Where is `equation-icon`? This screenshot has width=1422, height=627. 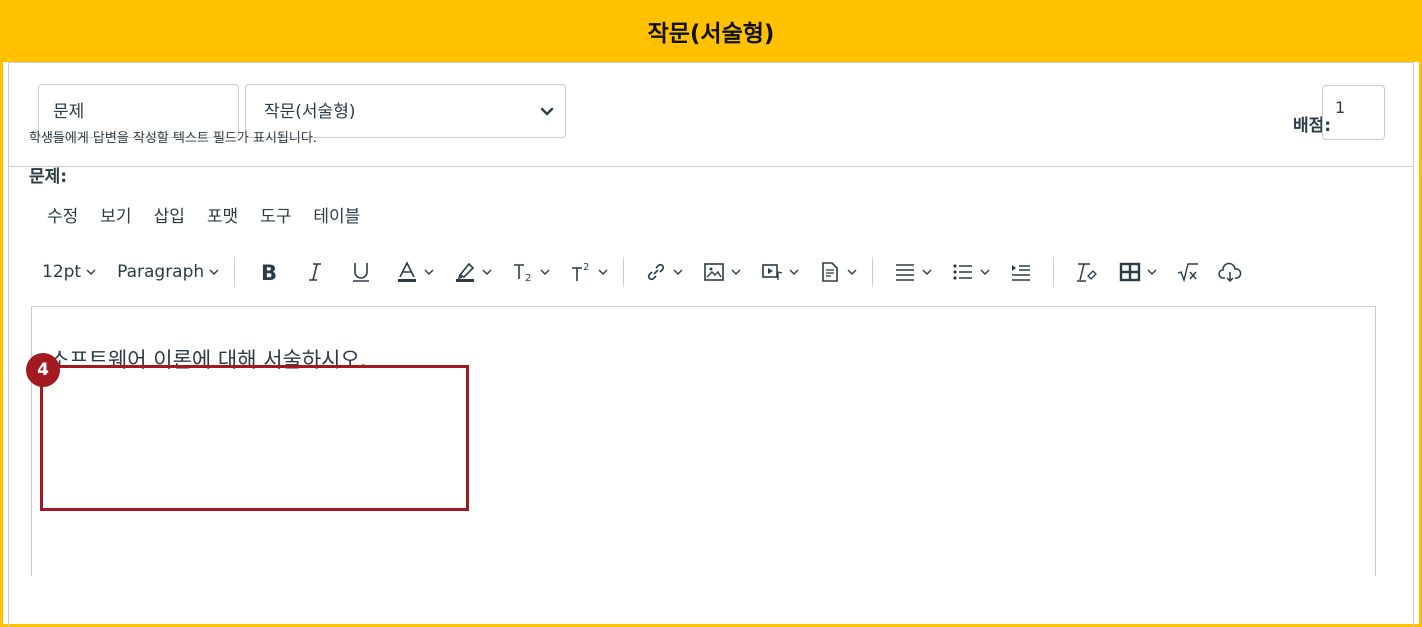 equation-icon is located at coordinates (1188, 273).